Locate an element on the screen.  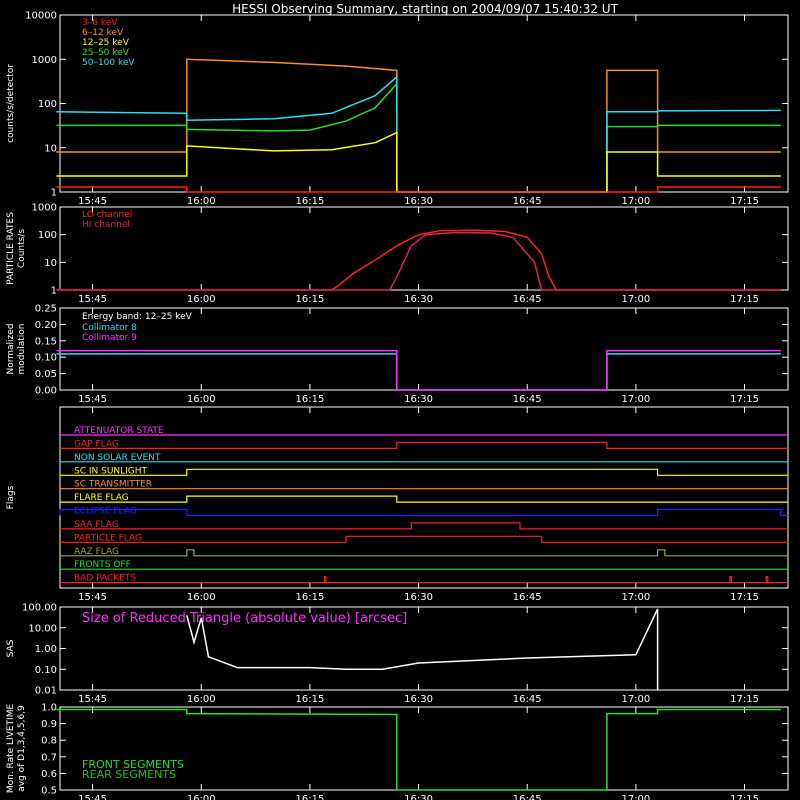
y-axis-label: counts/s/detector is located at coordinates (11, 103).